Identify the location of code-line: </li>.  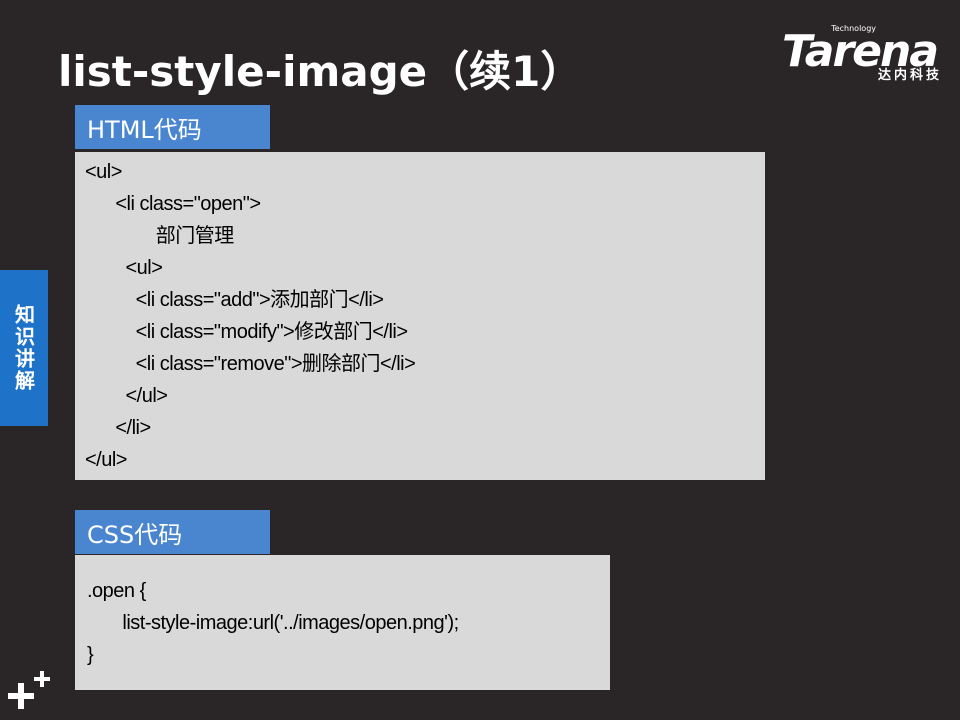
(118, 428).